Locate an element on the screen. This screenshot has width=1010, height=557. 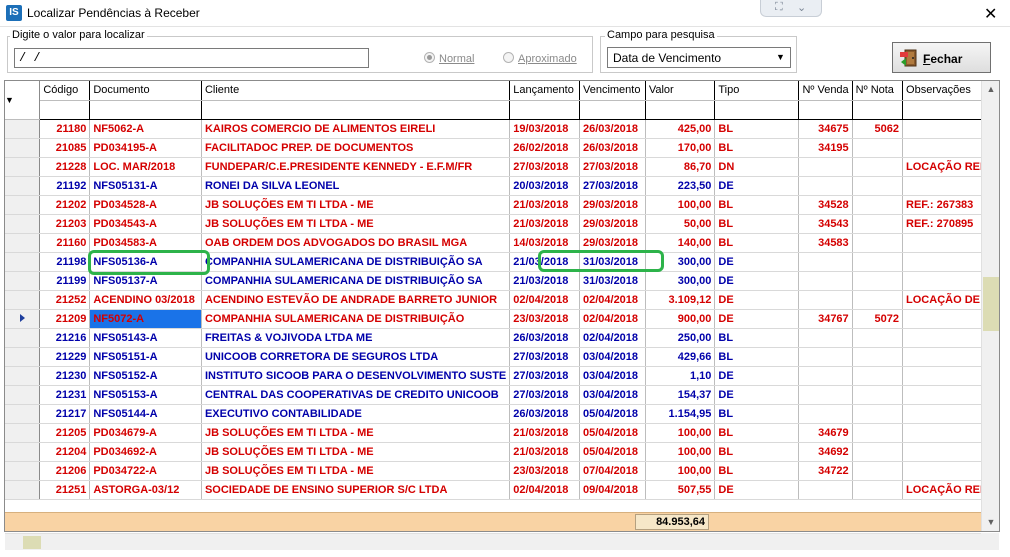
cell-codigo: 21206 is located at coordinates (65, 471).